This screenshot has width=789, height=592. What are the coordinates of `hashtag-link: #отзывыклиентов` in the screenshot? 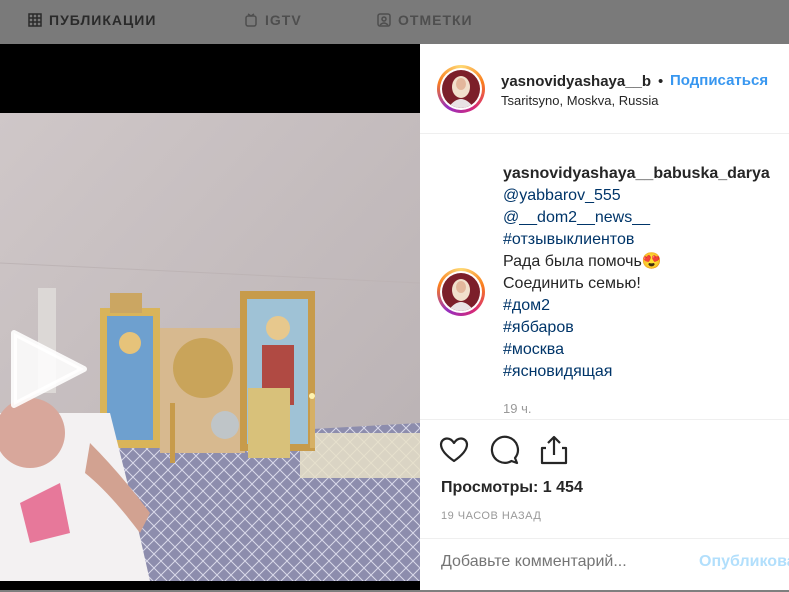 It's located at (636, 240).